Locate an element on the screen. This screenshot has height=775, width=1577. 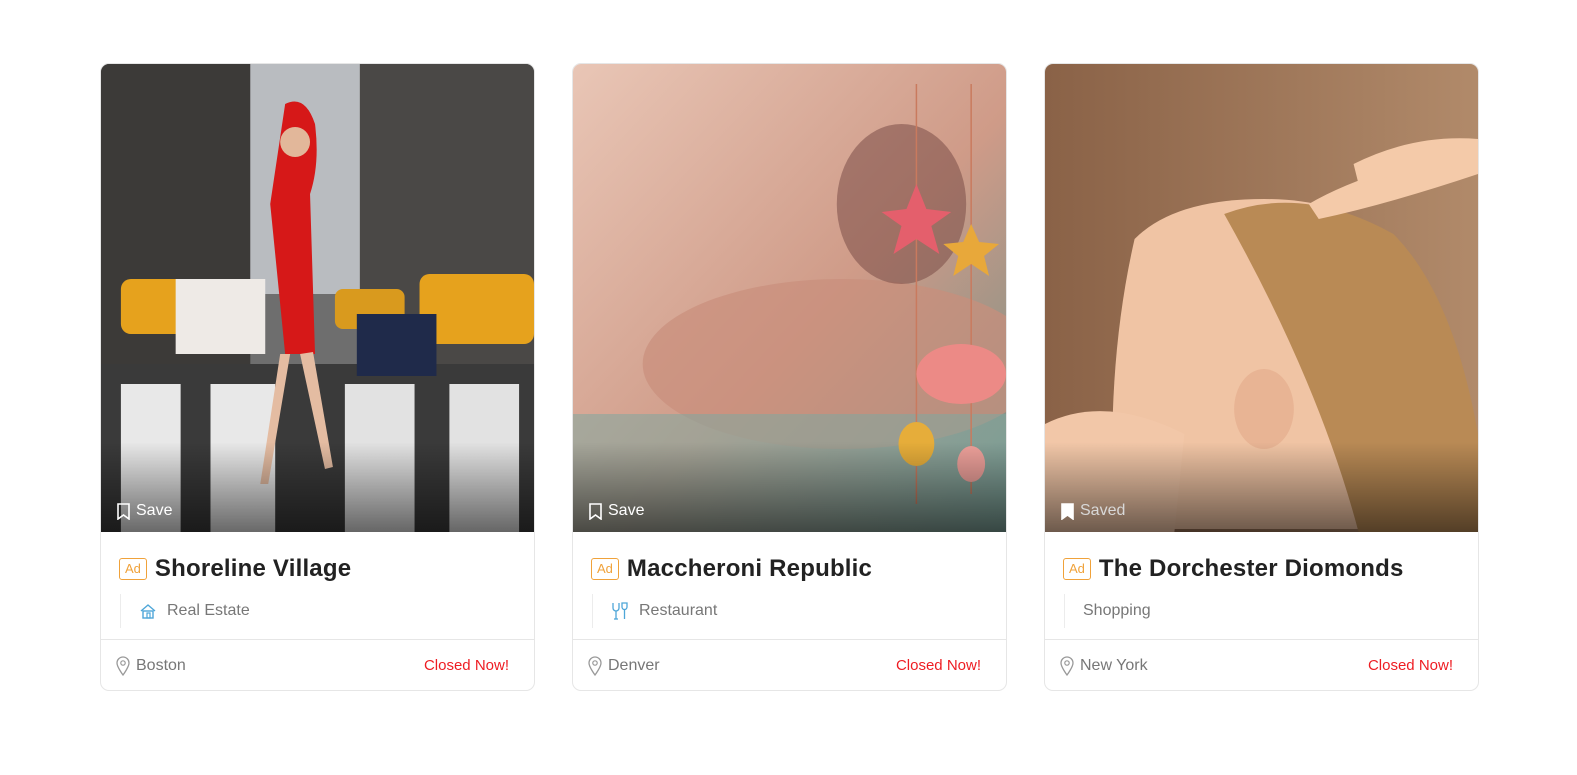
listing-title: Maccheroni Republic is located at coordinates (749, 569).